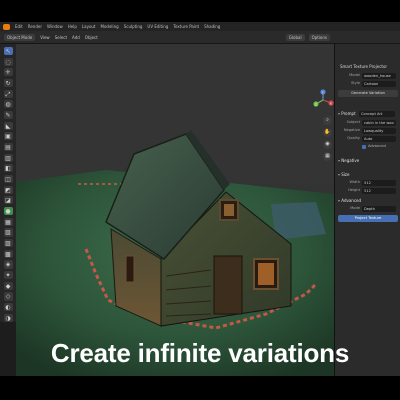 Image resolution: width=400 pixels, height=400 pixels. I want to click on extrude-icon: ▤, so click(8, 147).